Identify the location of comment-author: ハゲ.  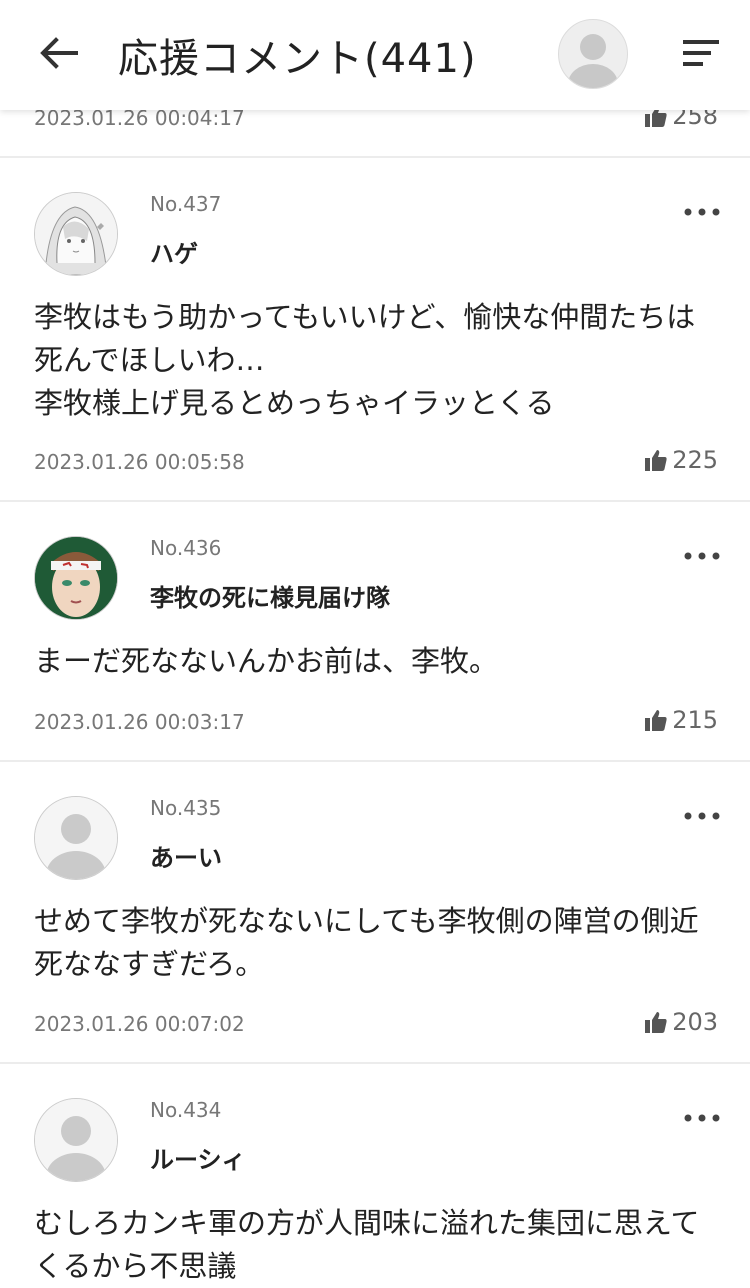
(174, 251).